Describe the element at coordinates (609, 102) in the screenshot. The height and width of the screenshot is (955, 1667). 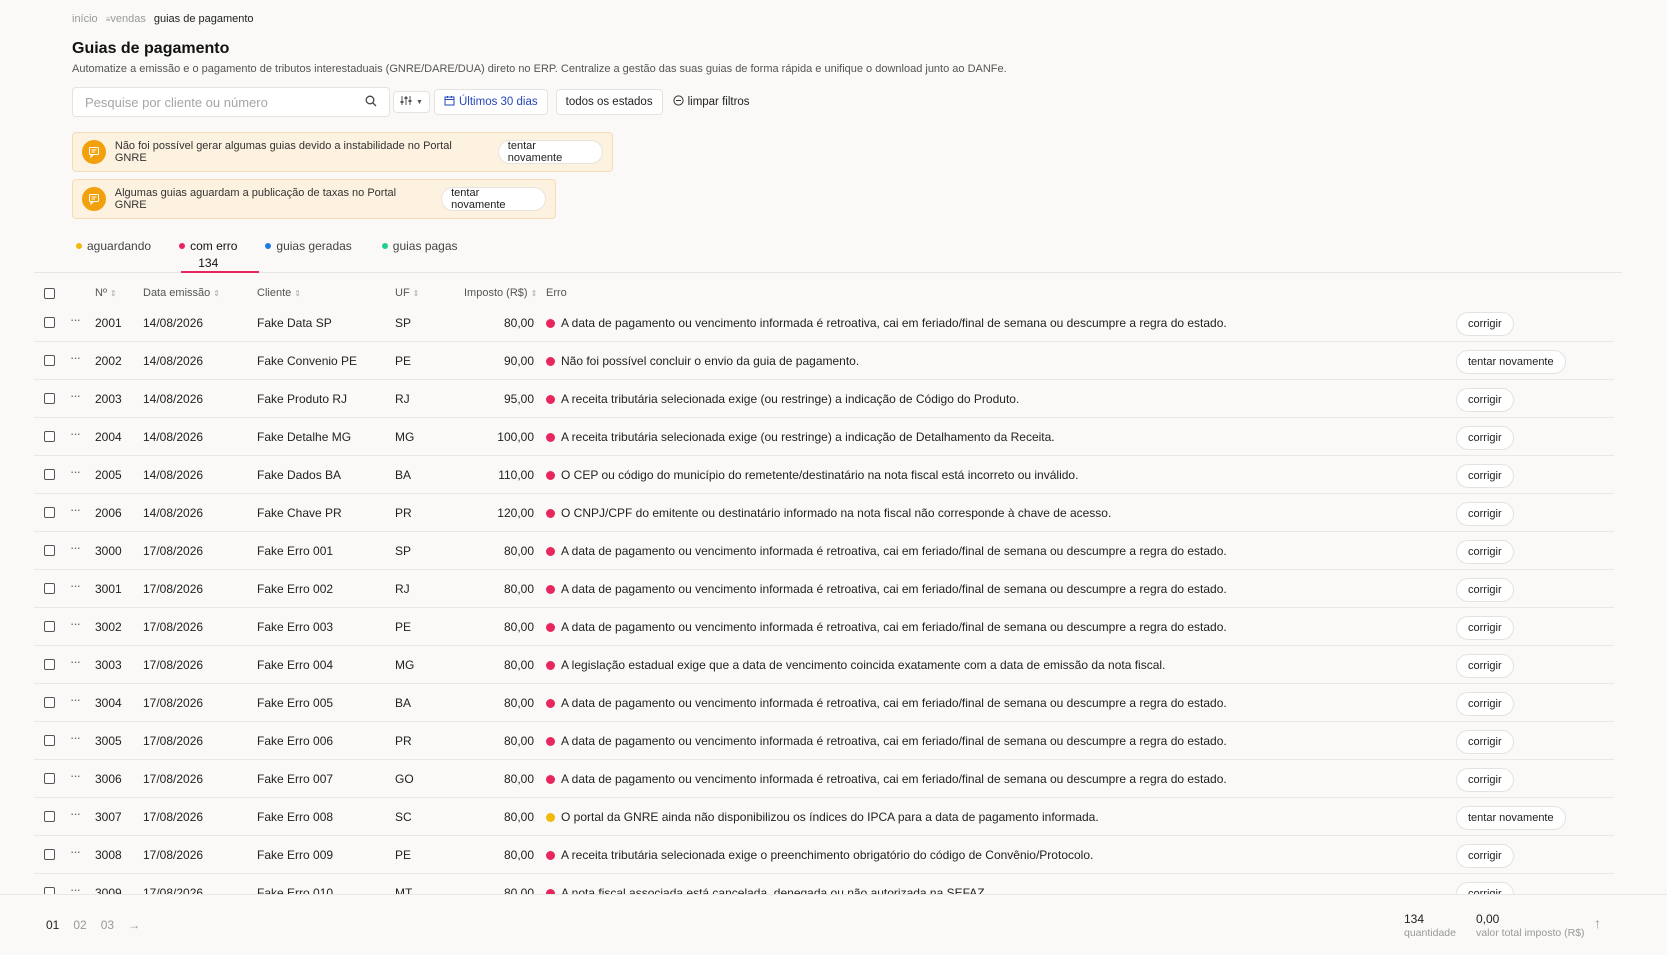
I see `state-filter: todos os estados` at that location.